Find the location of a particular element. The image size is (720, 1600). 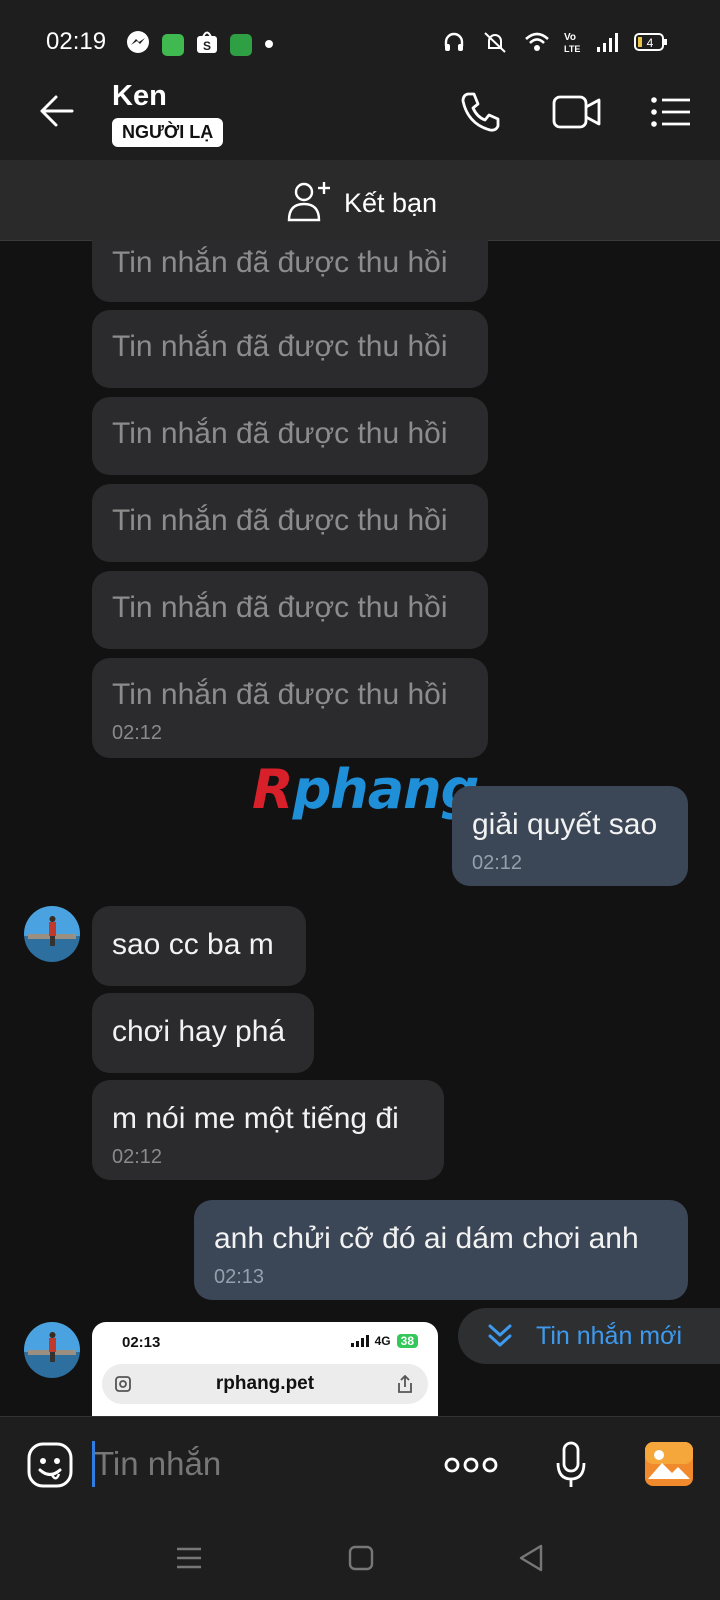

preview-time: 02:13 is located at coordinates (141, 1342).